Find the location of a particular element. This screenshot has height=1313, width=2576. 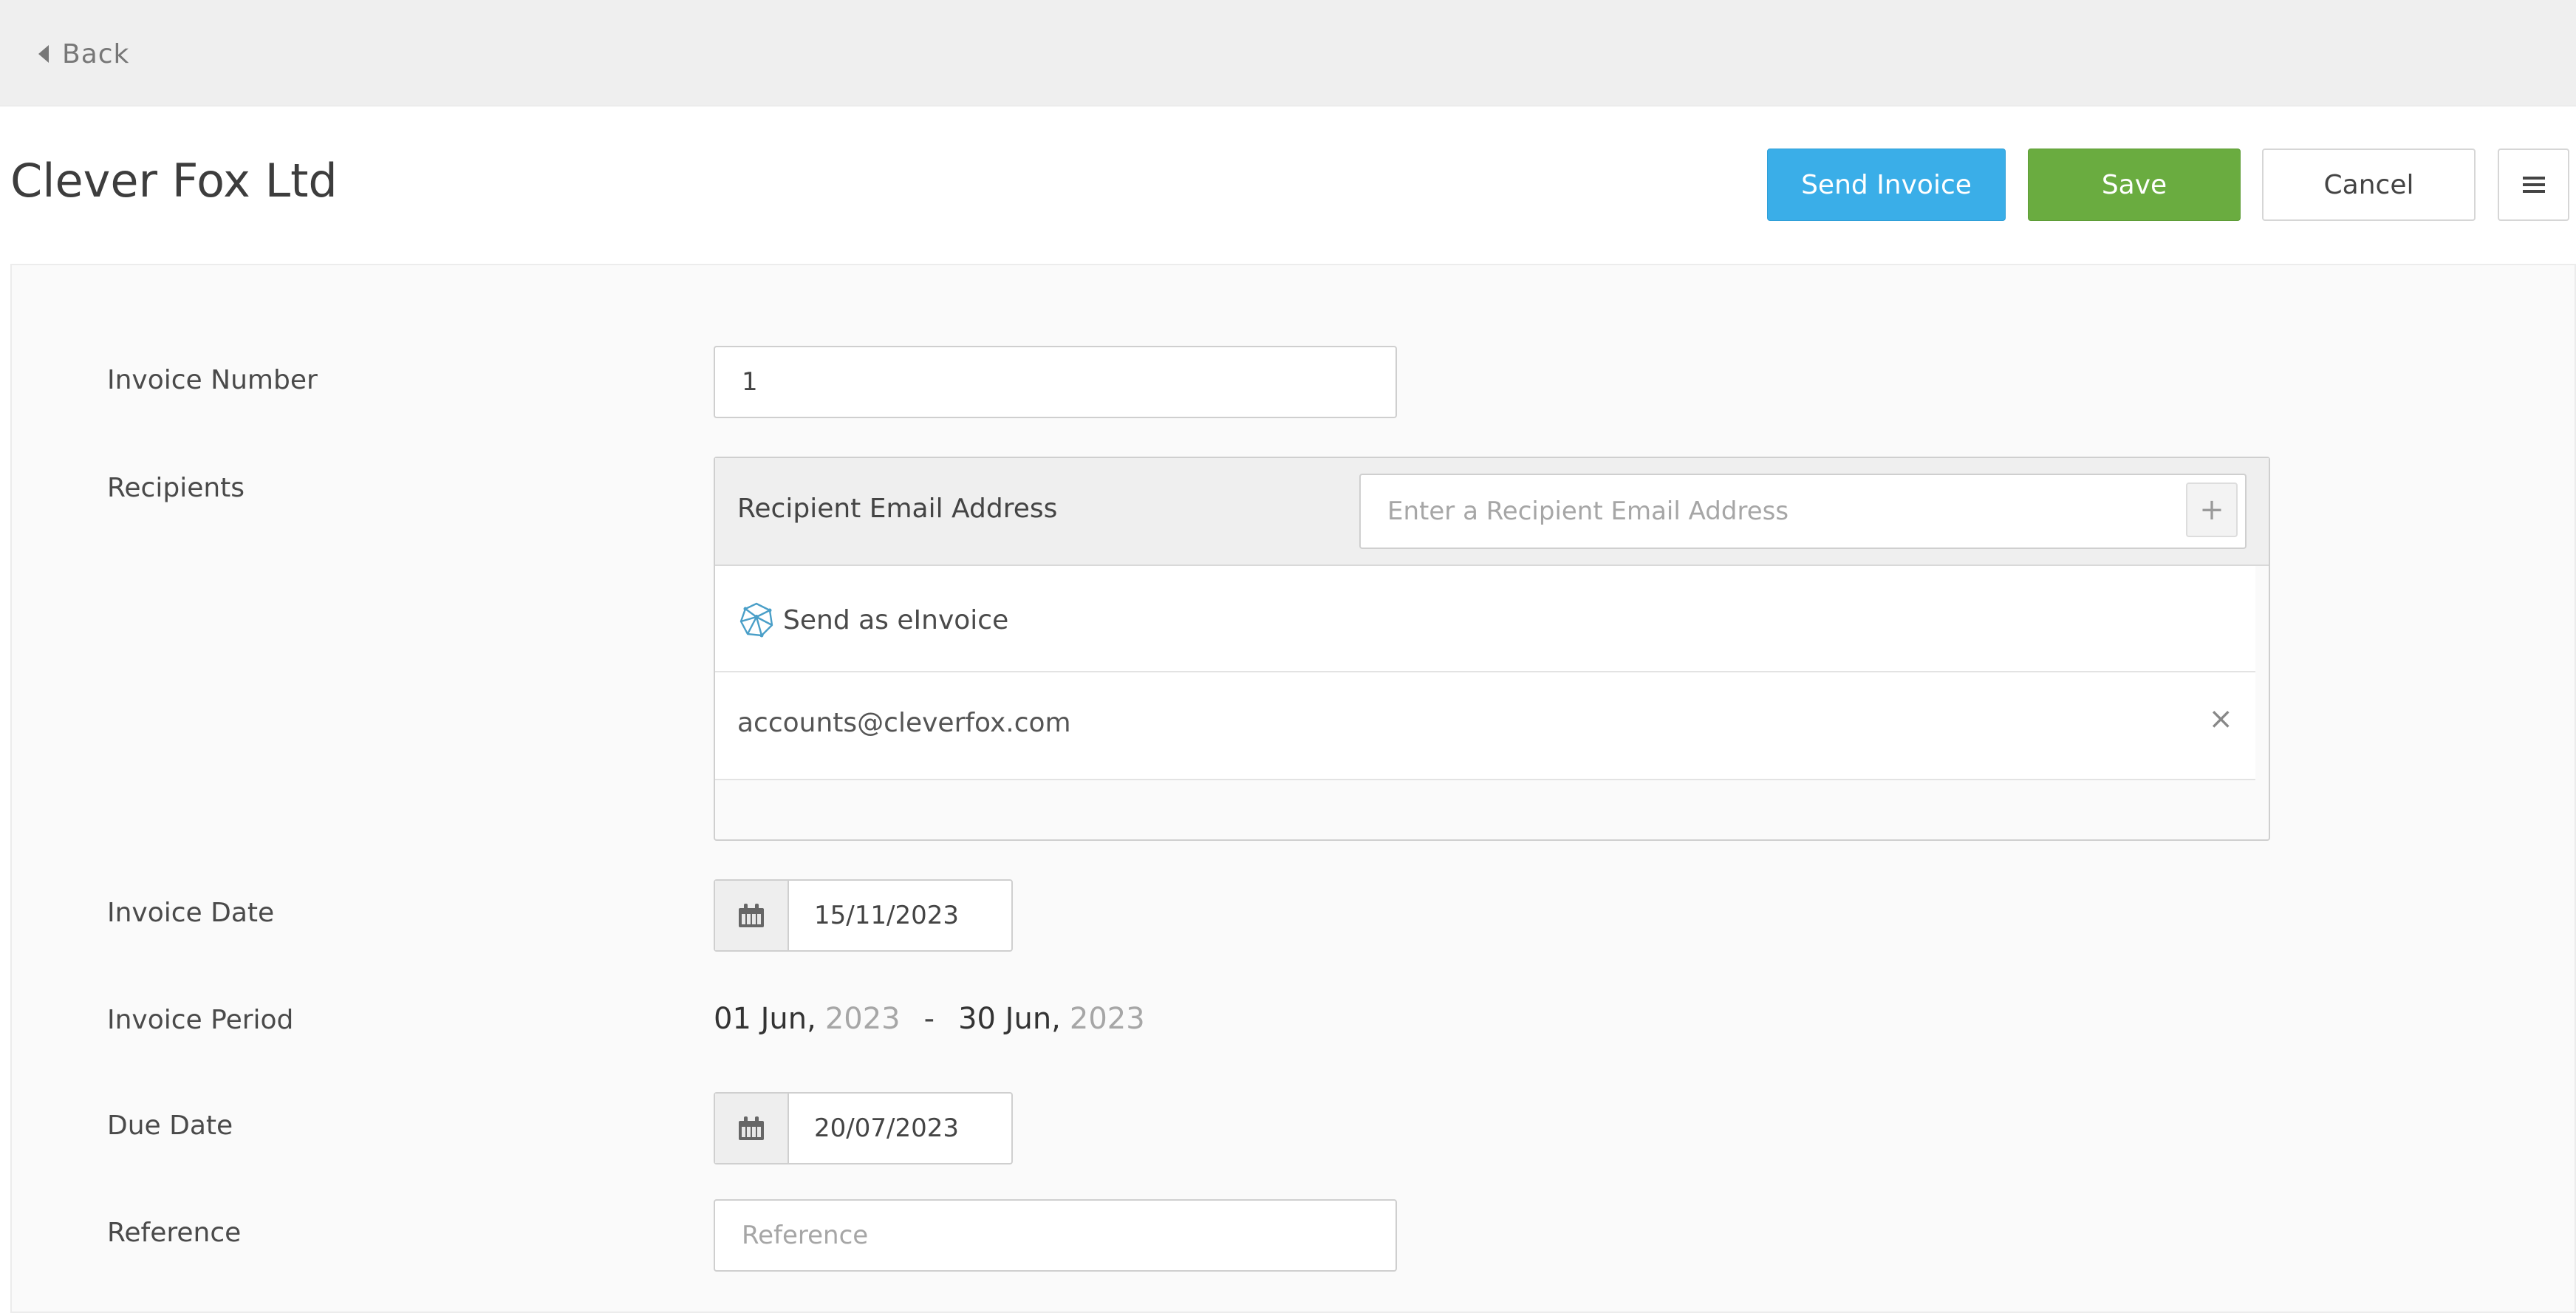

caret-left-icon is located at coordinates (43, 54).